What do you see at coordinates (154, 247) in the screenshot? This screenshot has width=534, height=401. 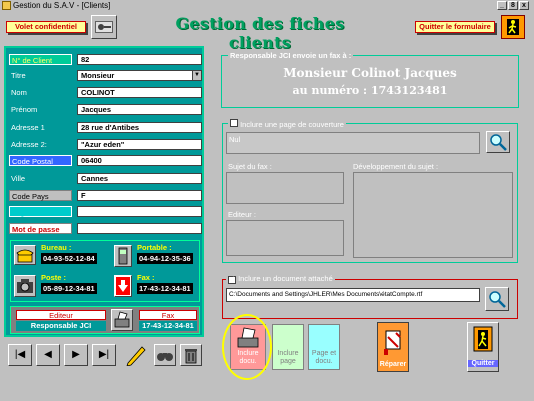 I see `mobile-phone-label: Portable :` at bounding box center [154, 247].